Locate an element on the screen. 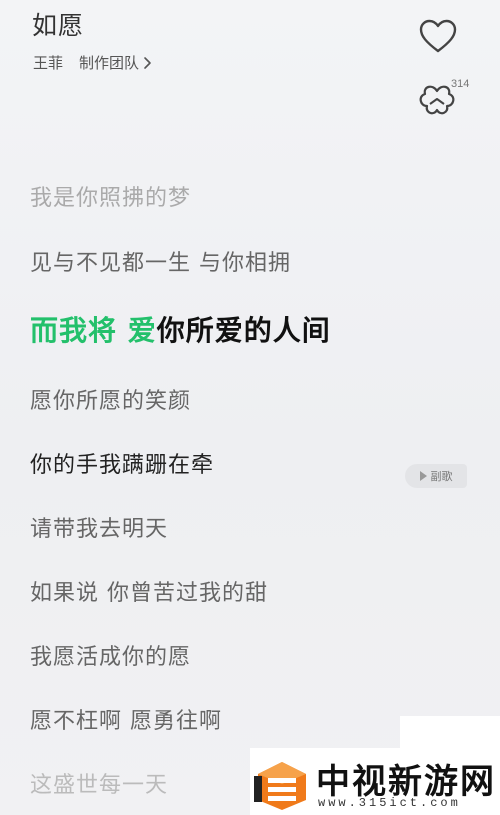 The height and width of the screenshot is (815, 500). lyric-line: 愿你所愿的笑颜 is located at coordinates (110, 399).